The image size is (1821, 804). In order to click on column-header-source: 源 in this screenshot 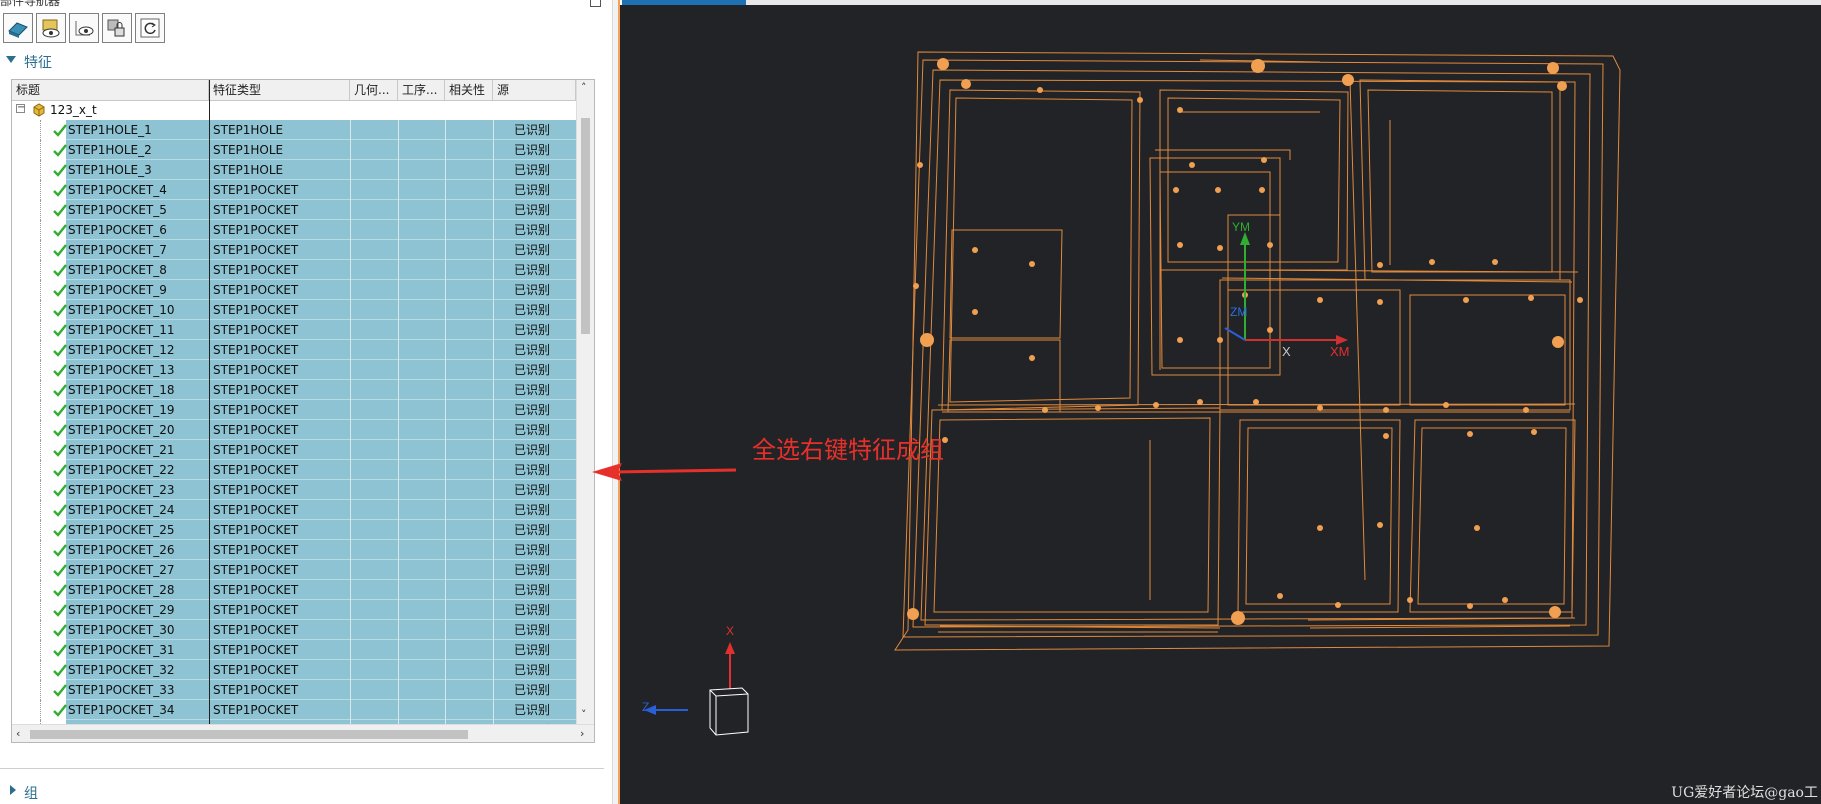, I will do `click(534, 90)`.